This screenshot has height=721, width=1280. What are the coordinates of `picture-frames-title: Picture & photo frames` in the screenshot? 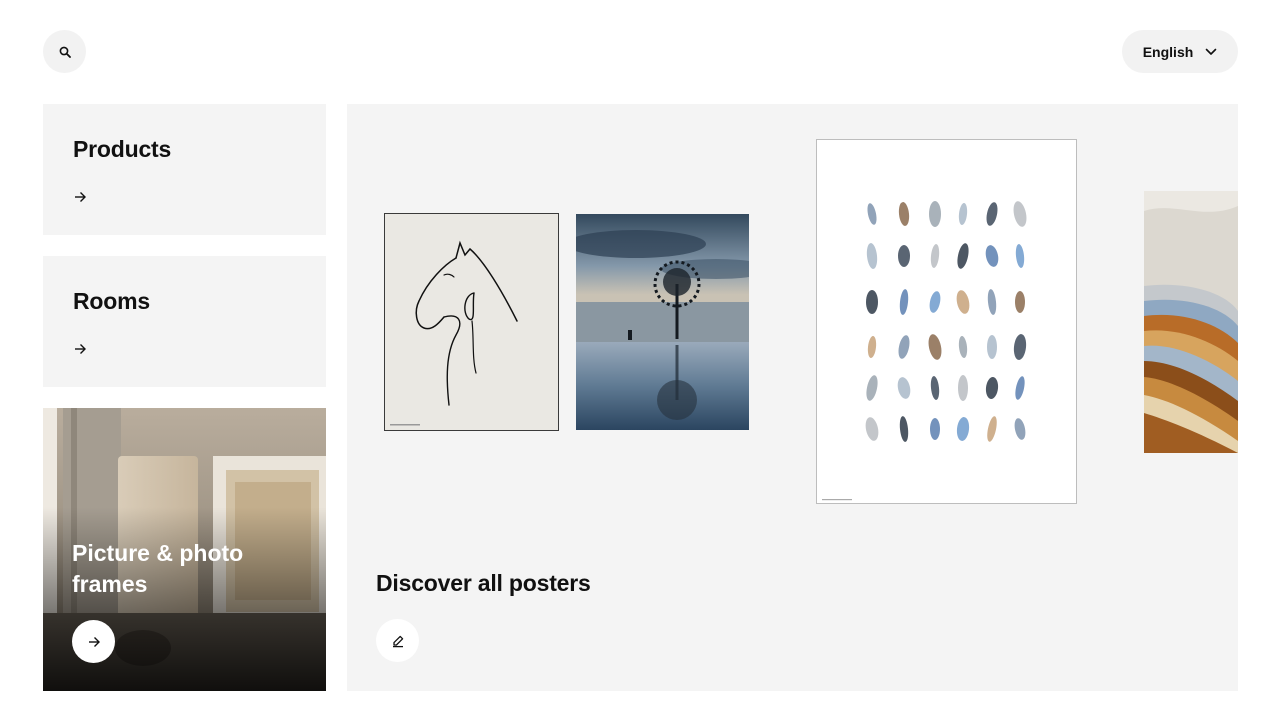 It's located at (158, 568).